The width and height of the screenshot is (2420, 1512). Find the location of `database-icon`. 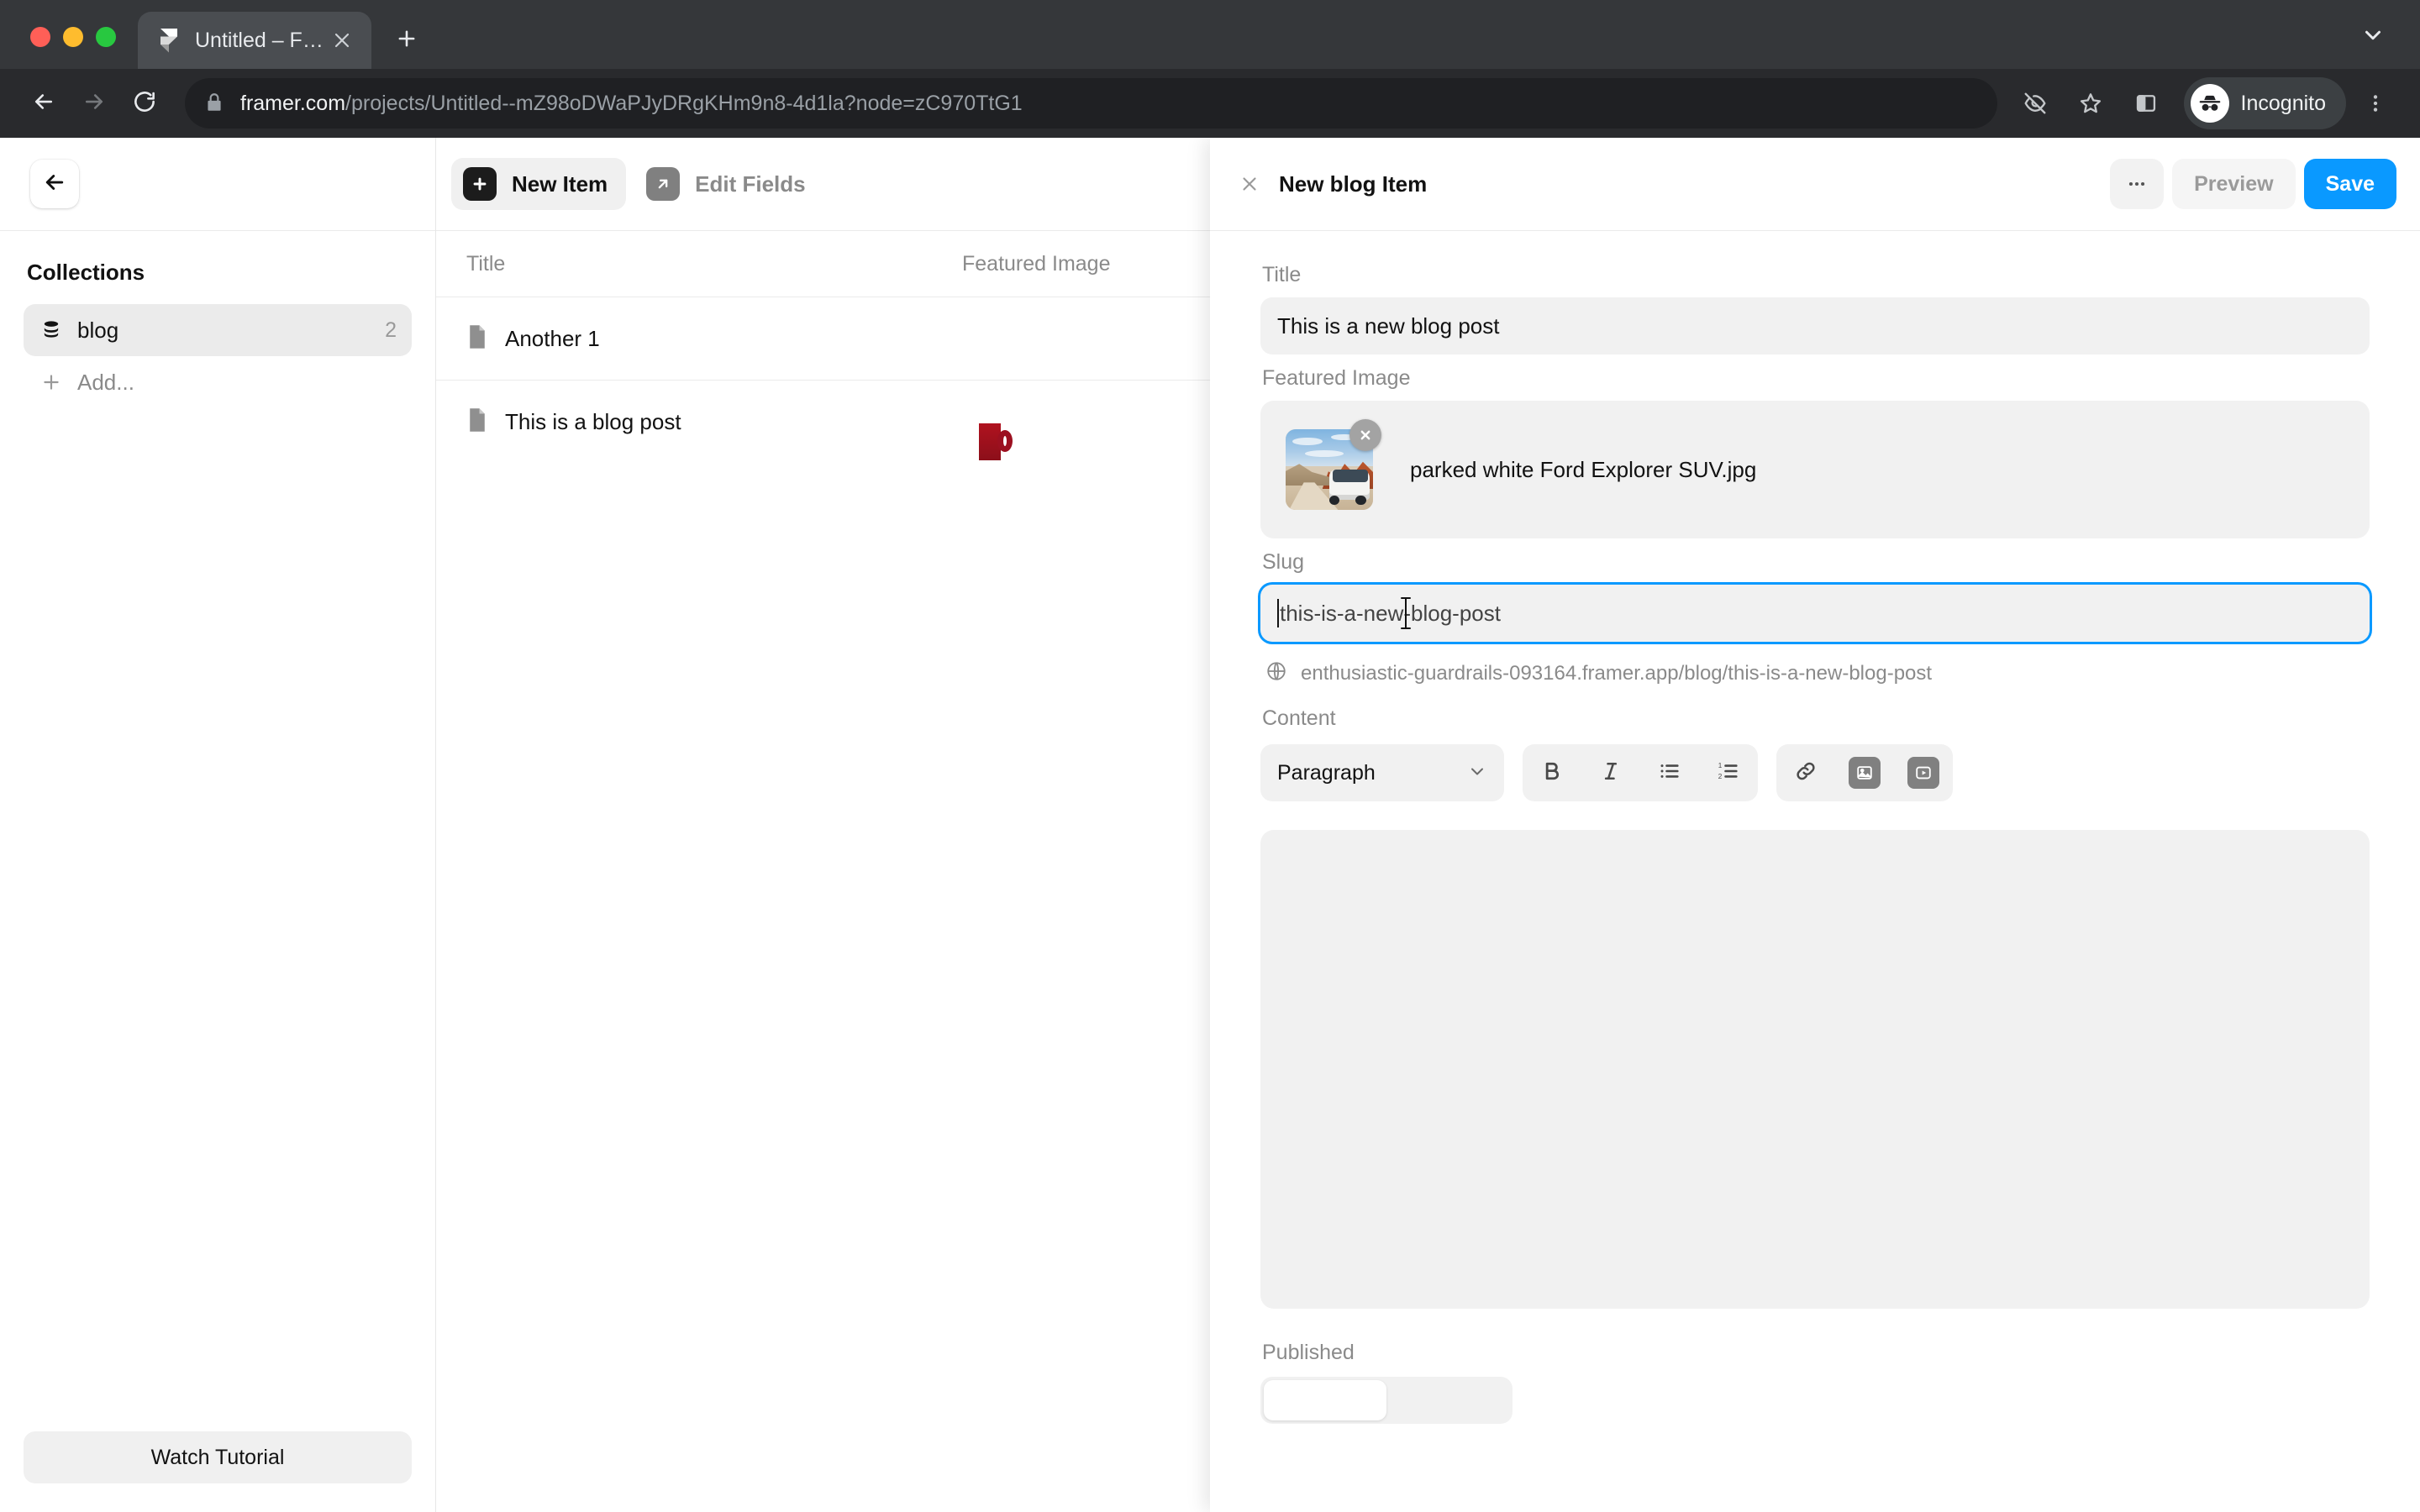

database-icon is located at coordinates (52, 330).